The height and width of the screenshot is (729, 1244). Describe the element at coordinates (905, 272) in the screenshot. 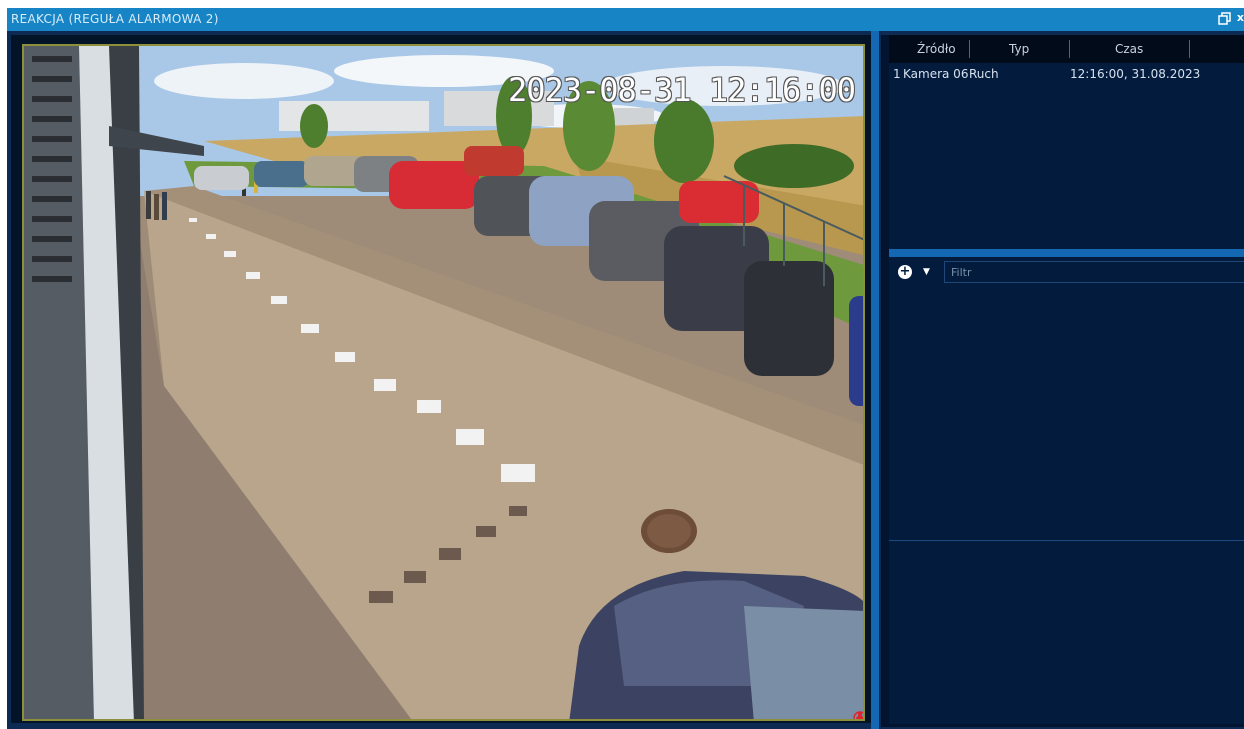

I see `add-button: +` at that location.